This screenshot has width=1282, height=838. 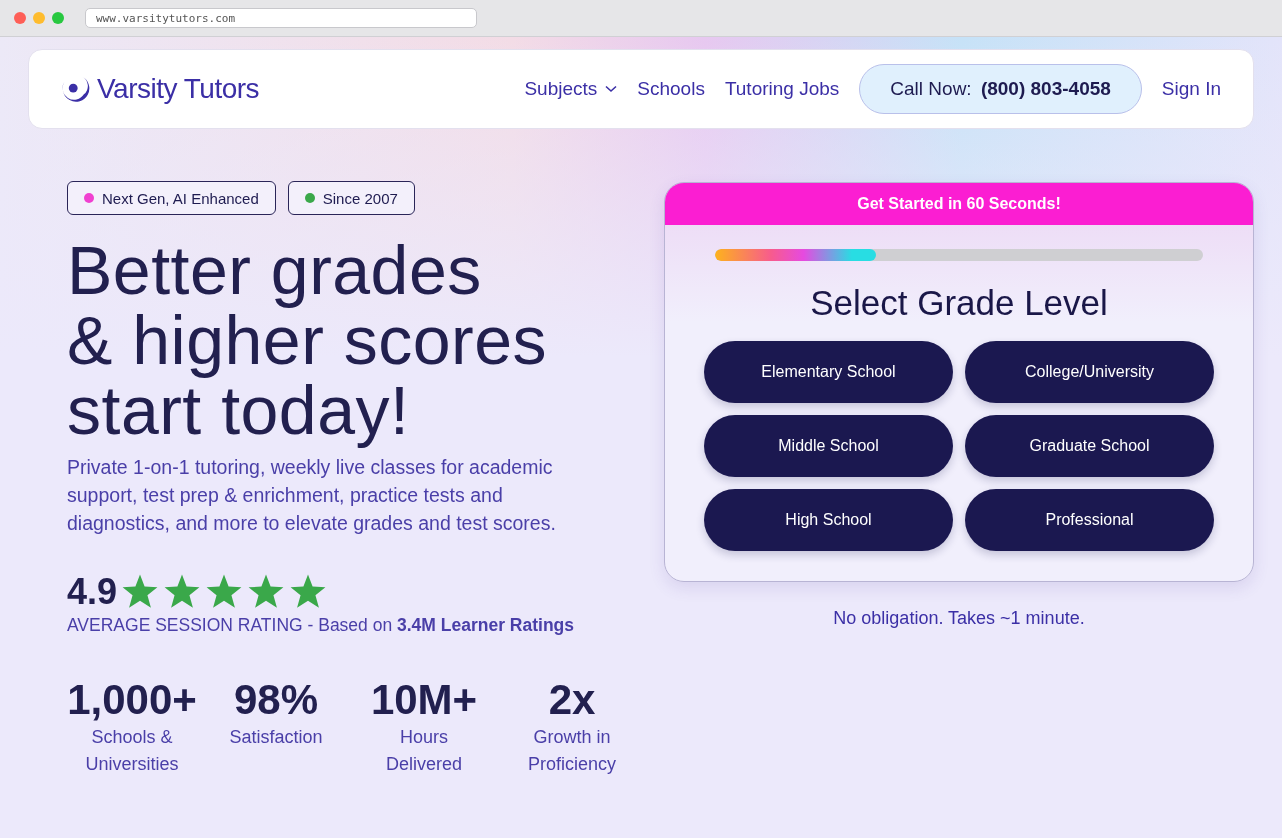 I want to click on logo-text: Varsity Tutors, so click(x=178, y=89).